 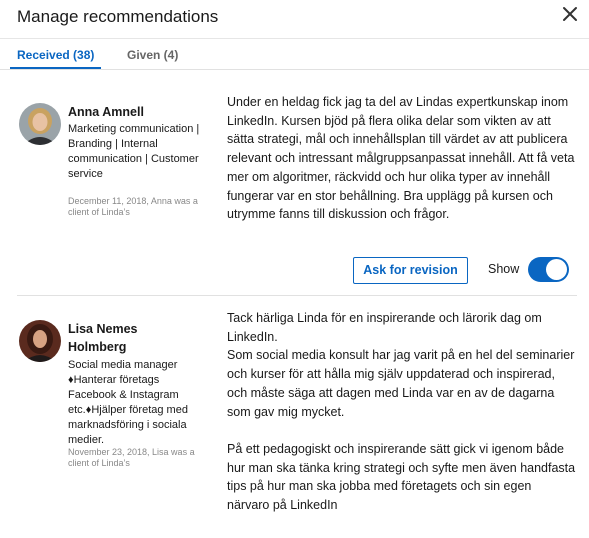 I want to click on recommender-name: Lisa Nemes Holmberg, so click(x=133, y=338).